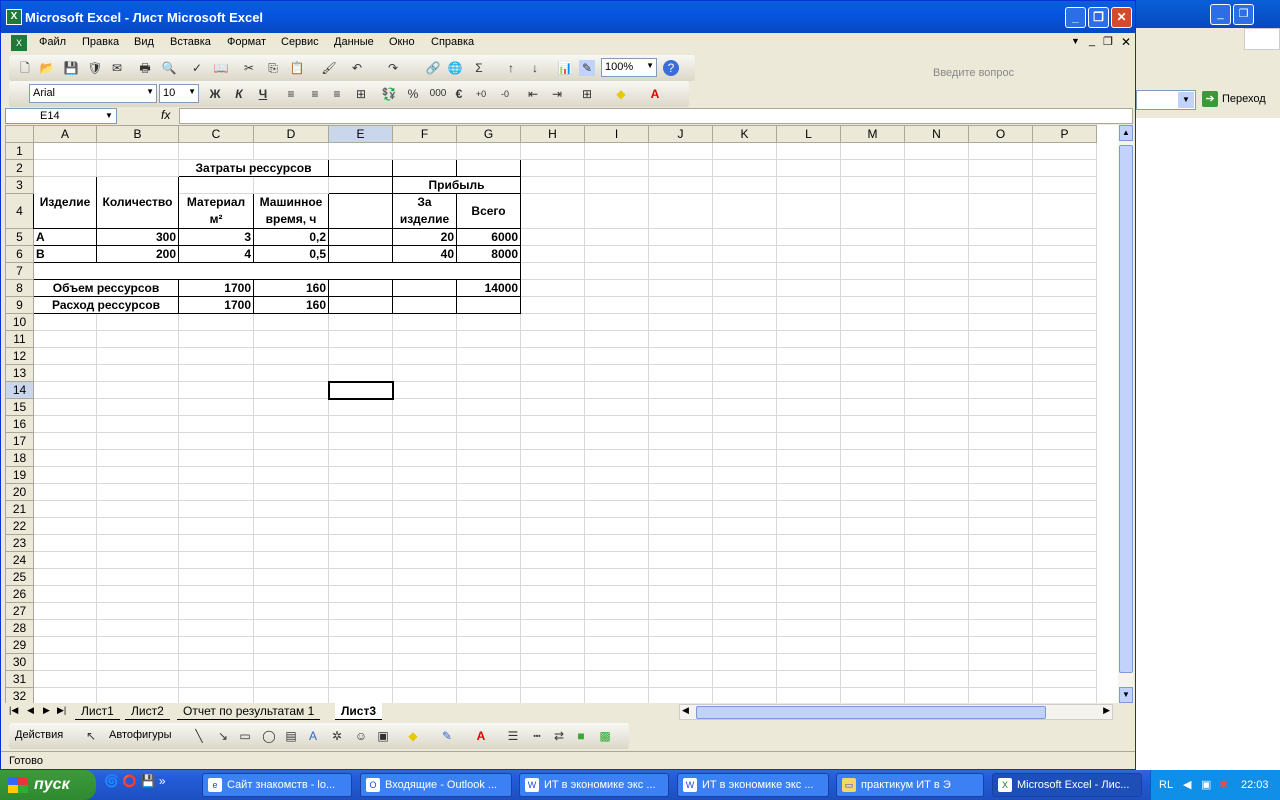 The width and height of the screenshot is (1280, 800). I want to click on cell: 160, so click(291, 305).